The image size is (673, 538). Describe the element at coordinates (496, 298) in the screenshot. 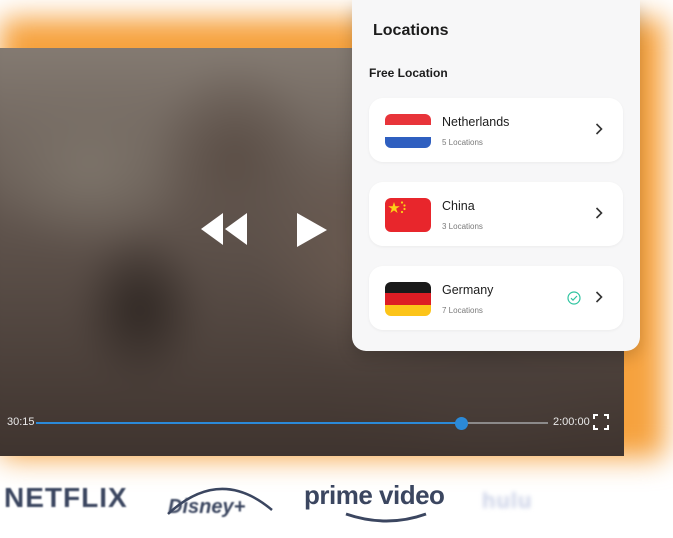

I see `location-item-germany: Germany 7 Locations` at that location.